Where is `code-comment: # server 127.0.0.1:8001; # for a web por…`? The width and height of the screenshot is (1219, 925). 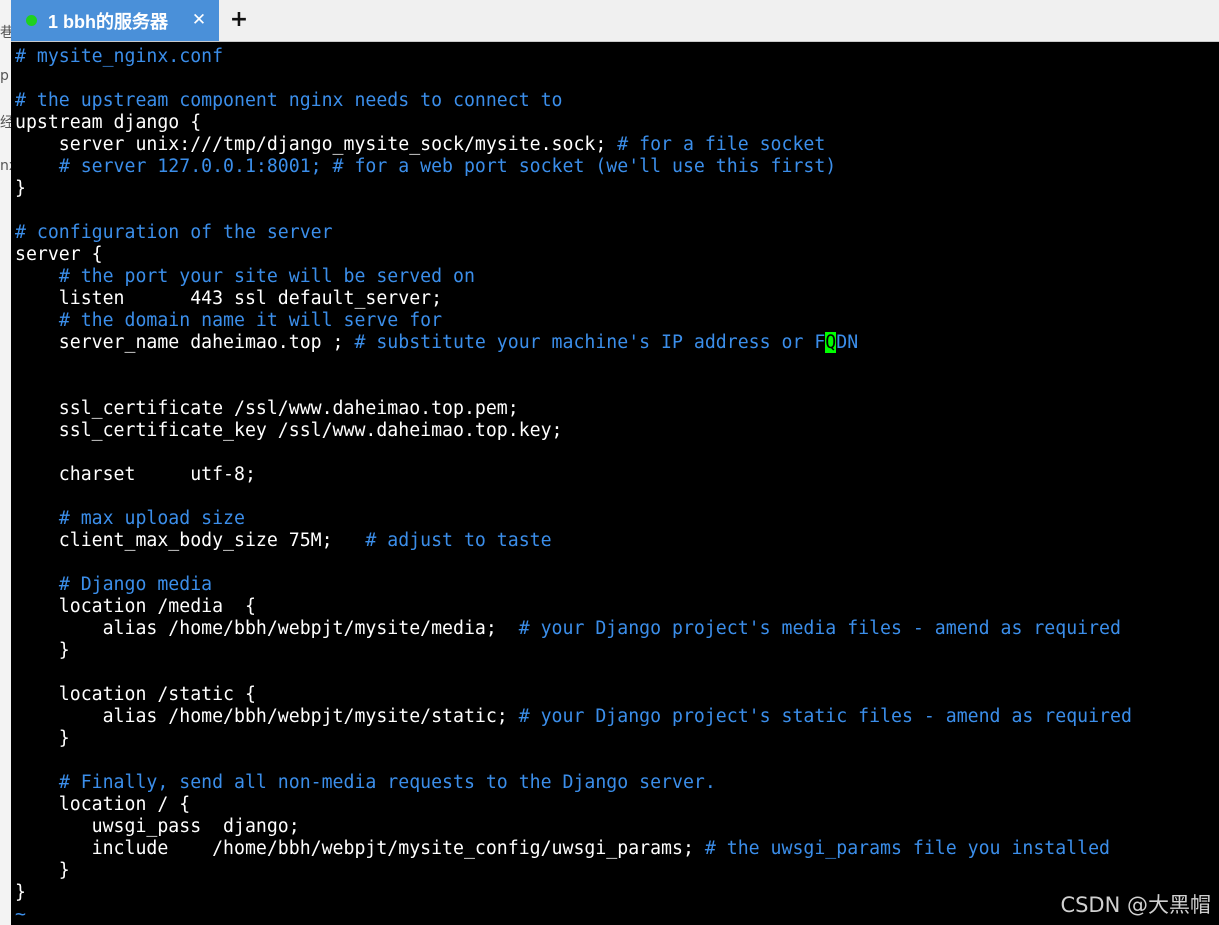 code-comment: # server 127.0.0.1:8001; # for a web por… is located at coordinates (447, 166).